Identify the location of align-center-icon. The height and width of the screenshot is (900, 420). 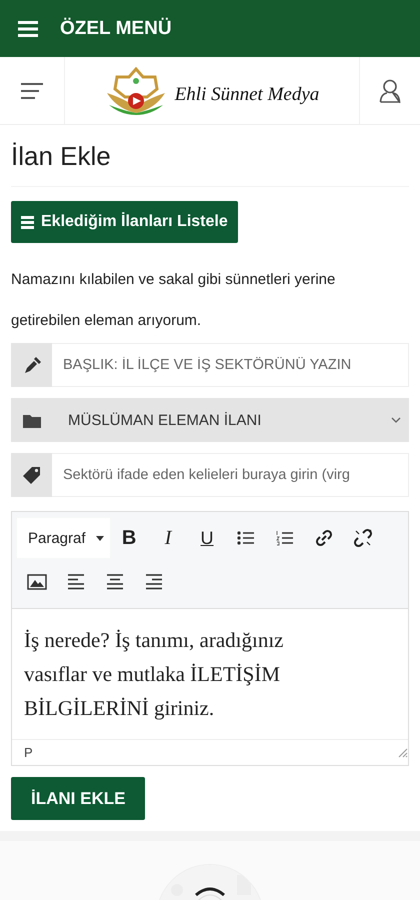
(114, 582).